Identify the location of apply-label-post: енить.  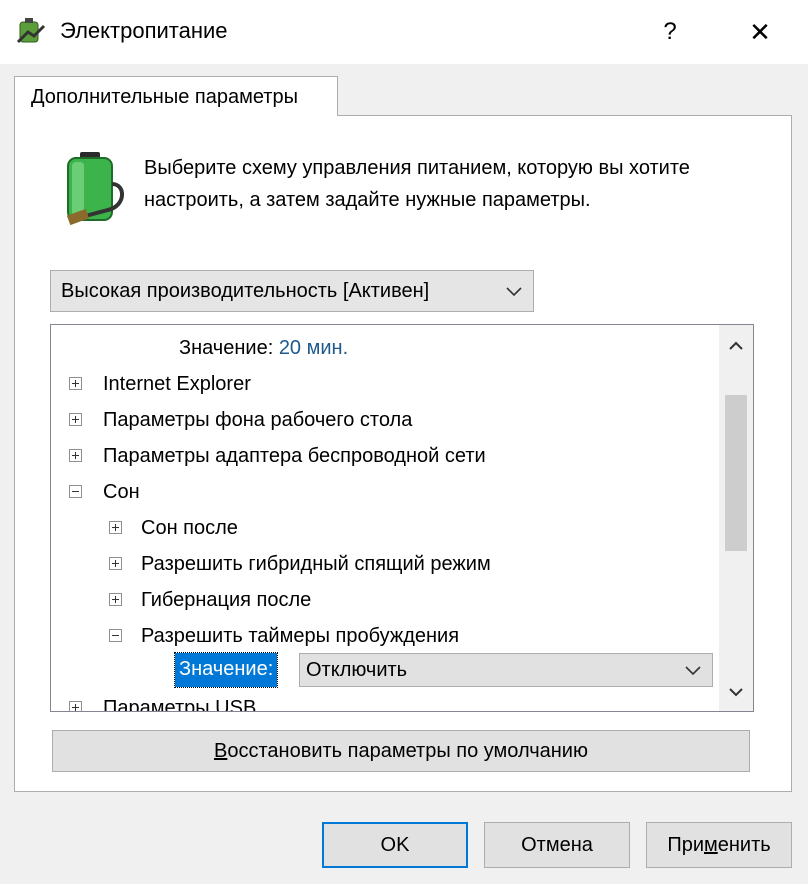
(744, 845).